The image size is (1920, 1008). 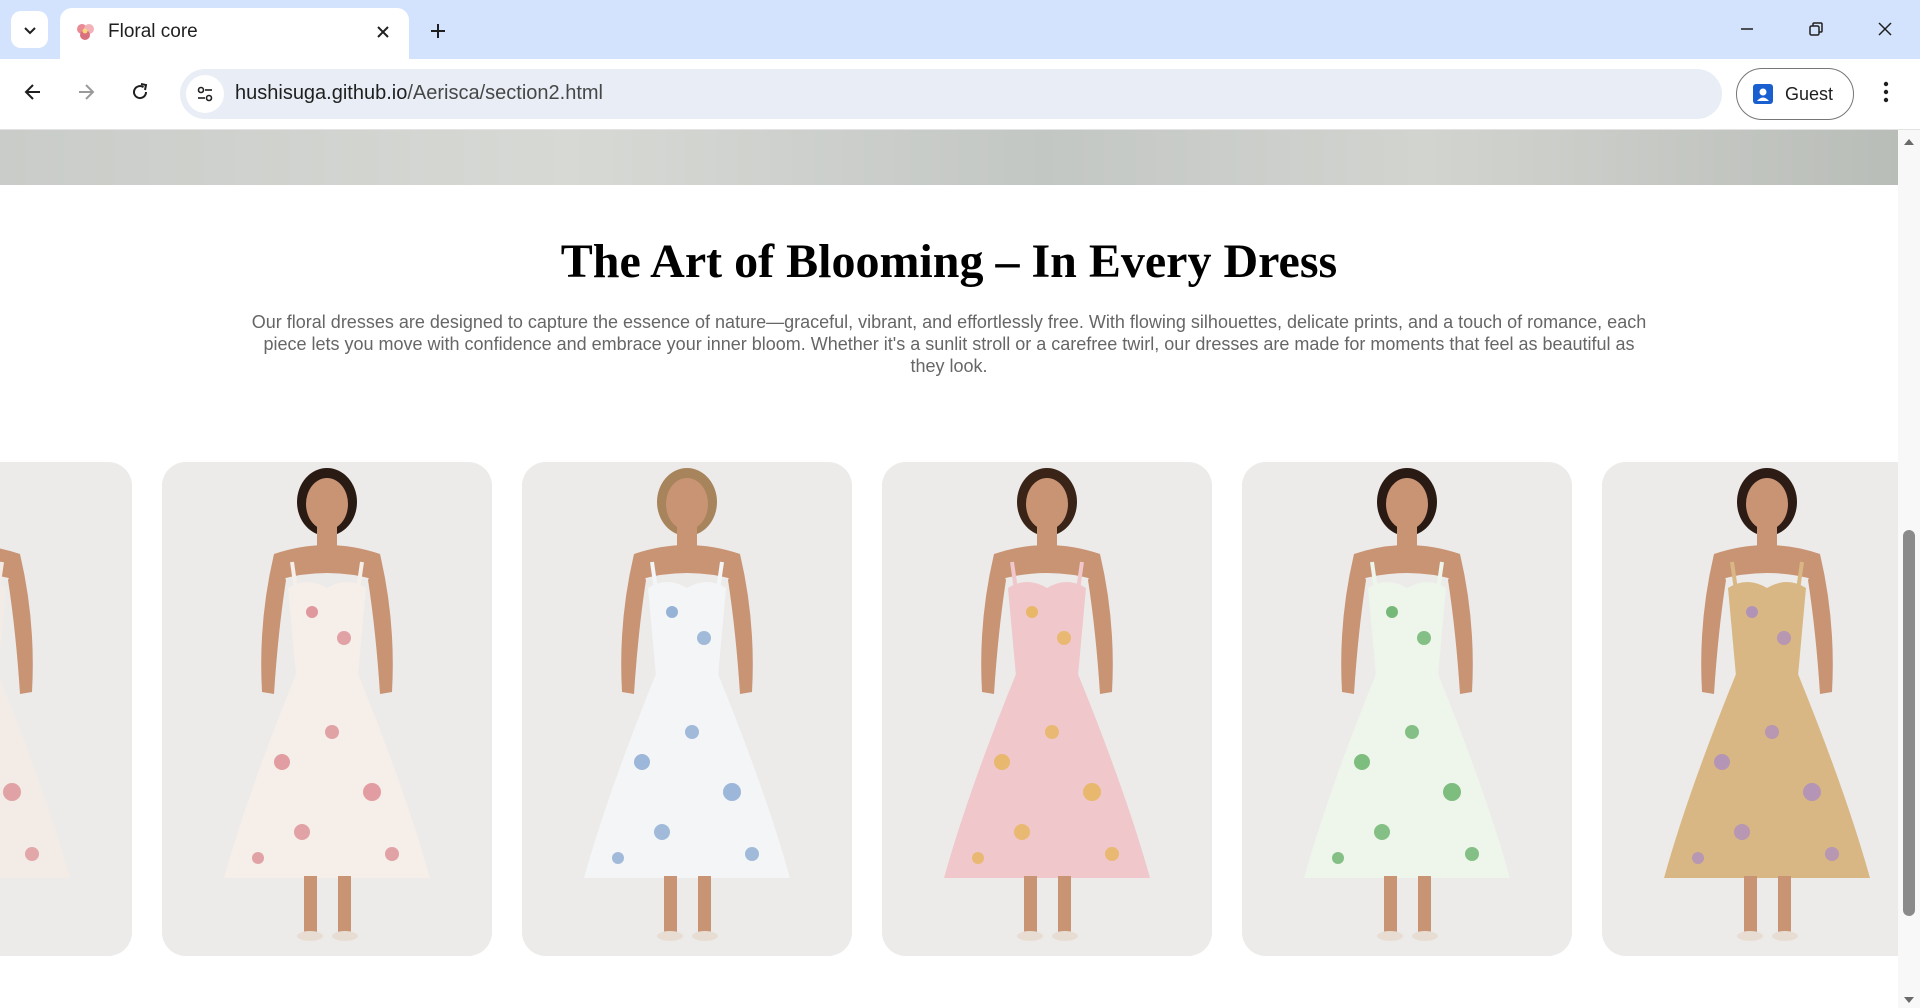 I want to click on guest-profile-icon, so click(x=1763, y=94).